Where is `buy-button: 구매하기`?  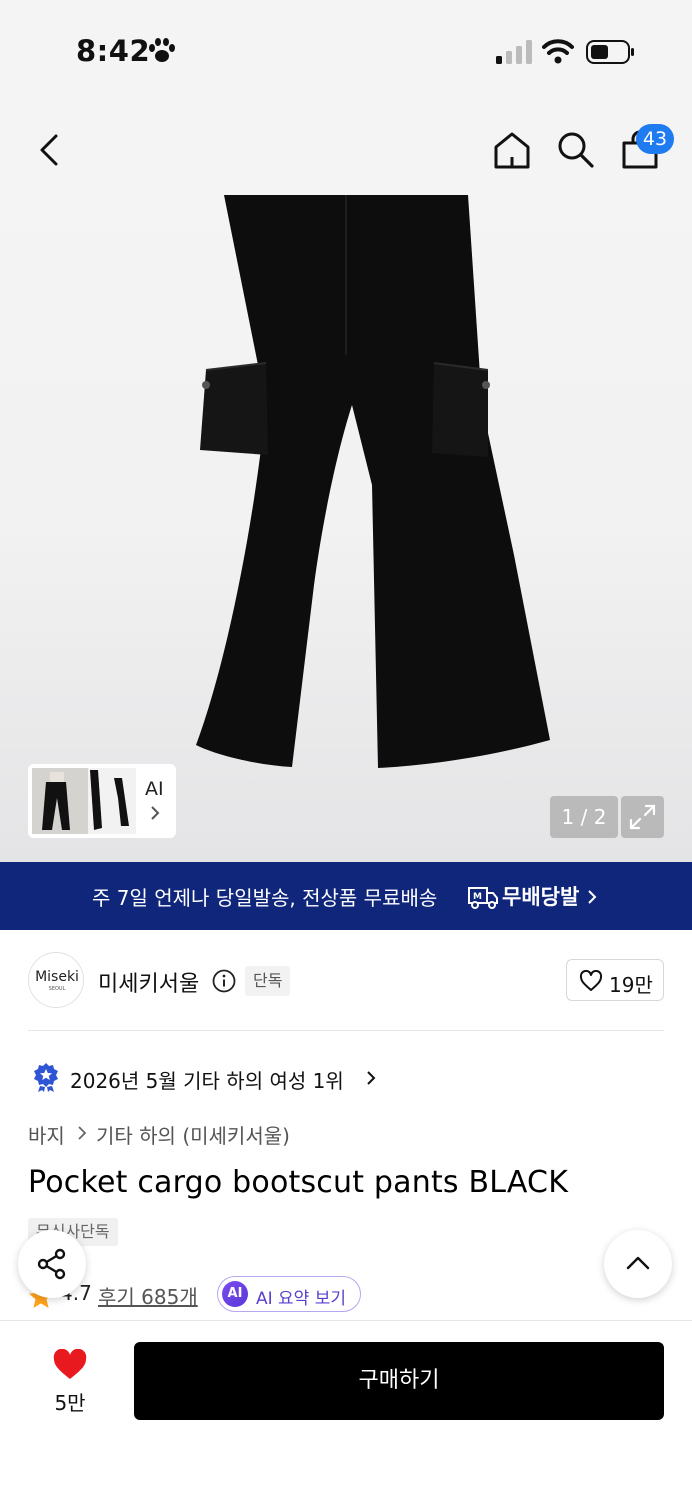 buy-button: 구매하기 is located at coordinates (399, 1381).